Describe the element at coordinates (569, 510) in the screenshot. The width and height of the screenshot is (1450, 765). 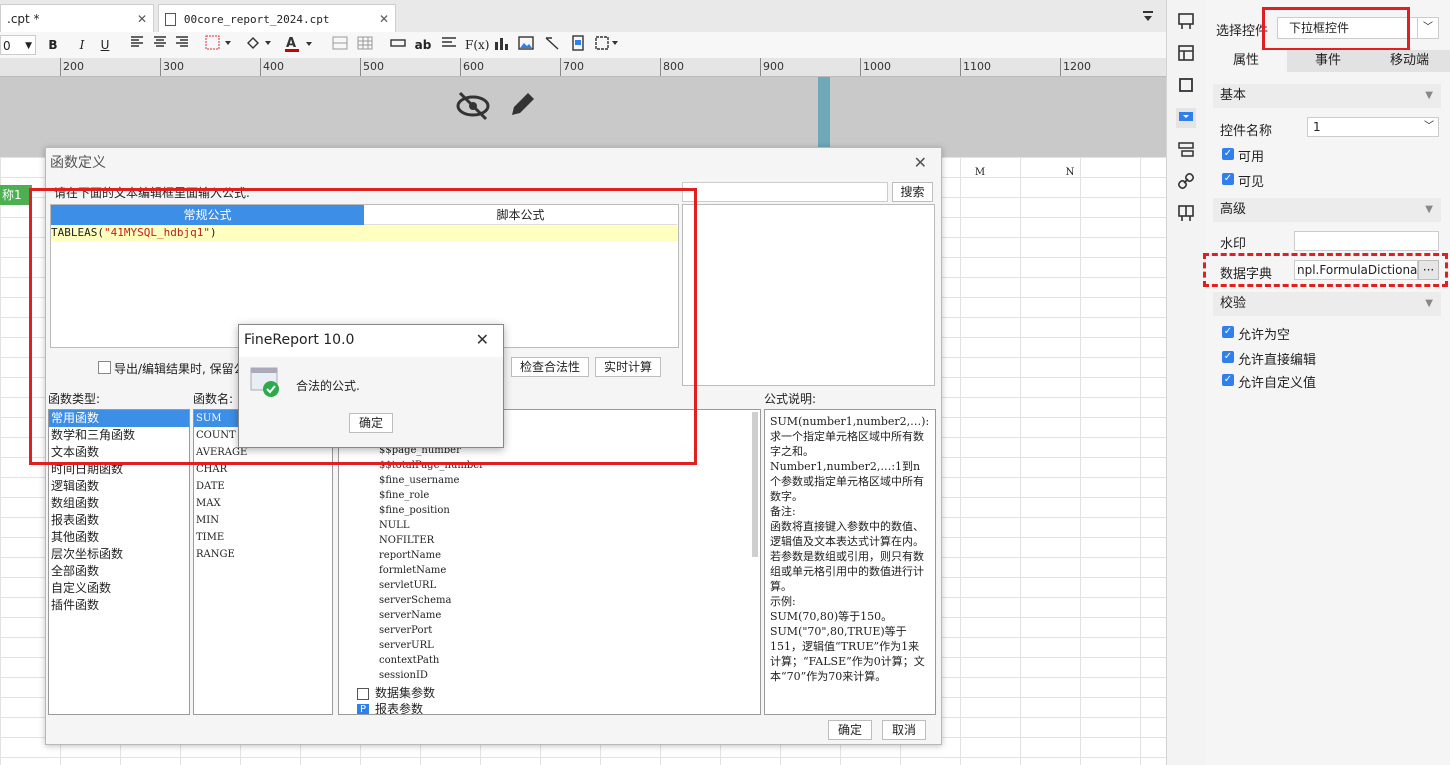
I see `param-item: $fine_position` at that location.